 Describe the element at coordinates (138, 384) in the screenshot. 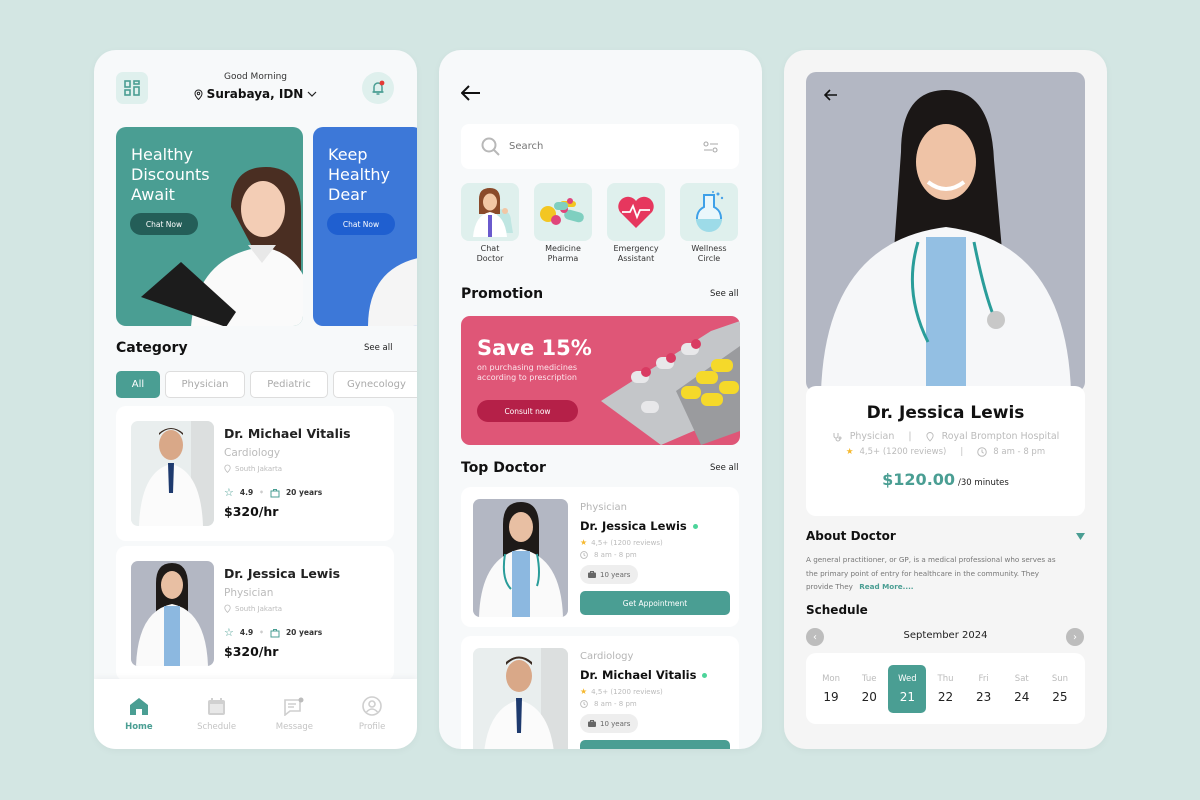

I see `chip-all: All` at that location.